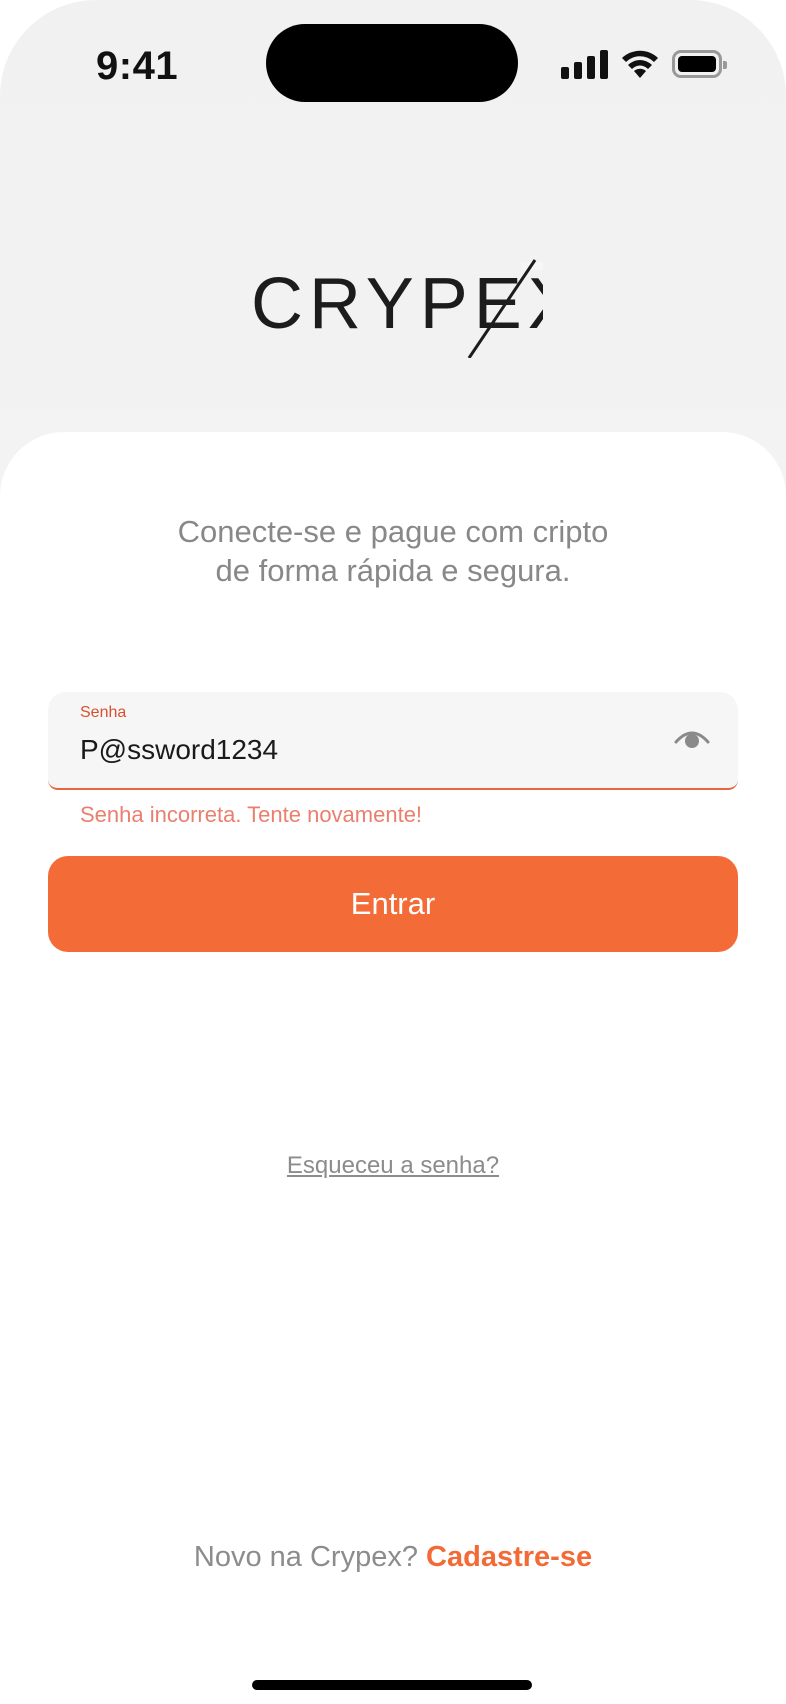 This screenshot has height=1704, width=786. Describe the element at coordinates (393, 570) in the screenshot. I see `tagline-line-2: de forma rápida e segura.` at that location.